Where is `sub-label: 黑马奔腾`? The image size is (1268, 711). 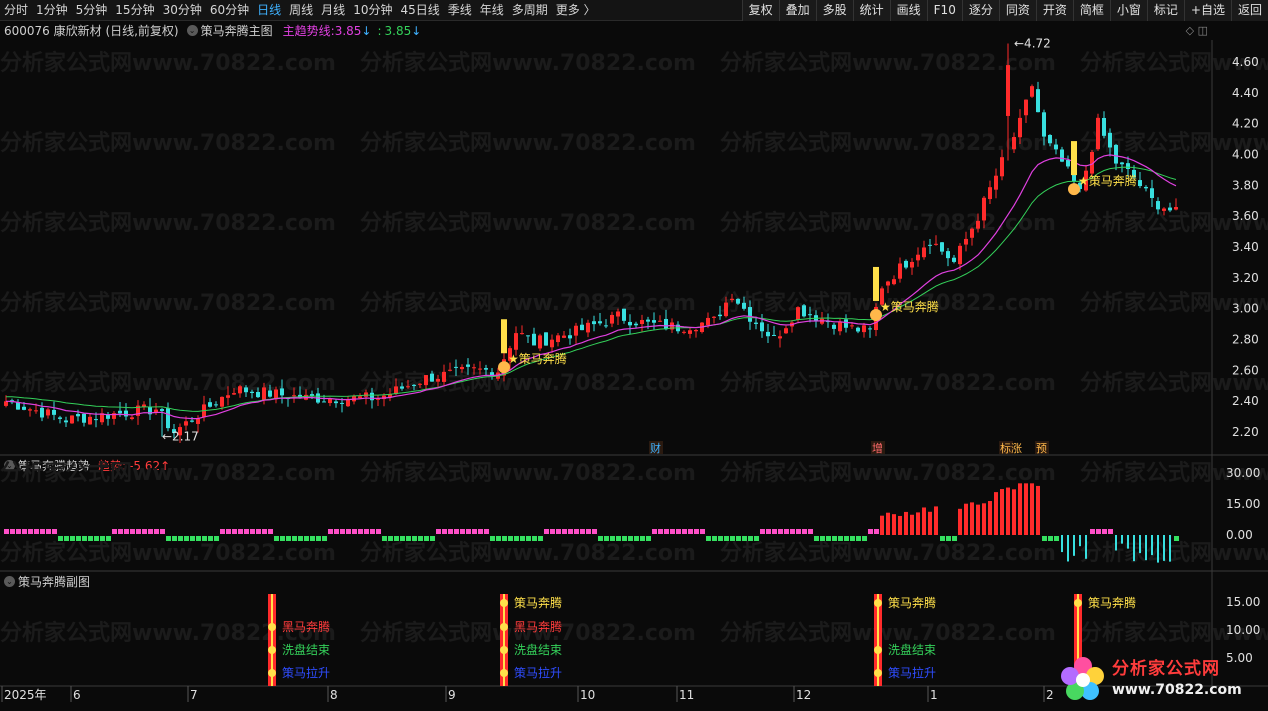 sub-label: 黑马奔腾 is located at coordinates (306, 626).